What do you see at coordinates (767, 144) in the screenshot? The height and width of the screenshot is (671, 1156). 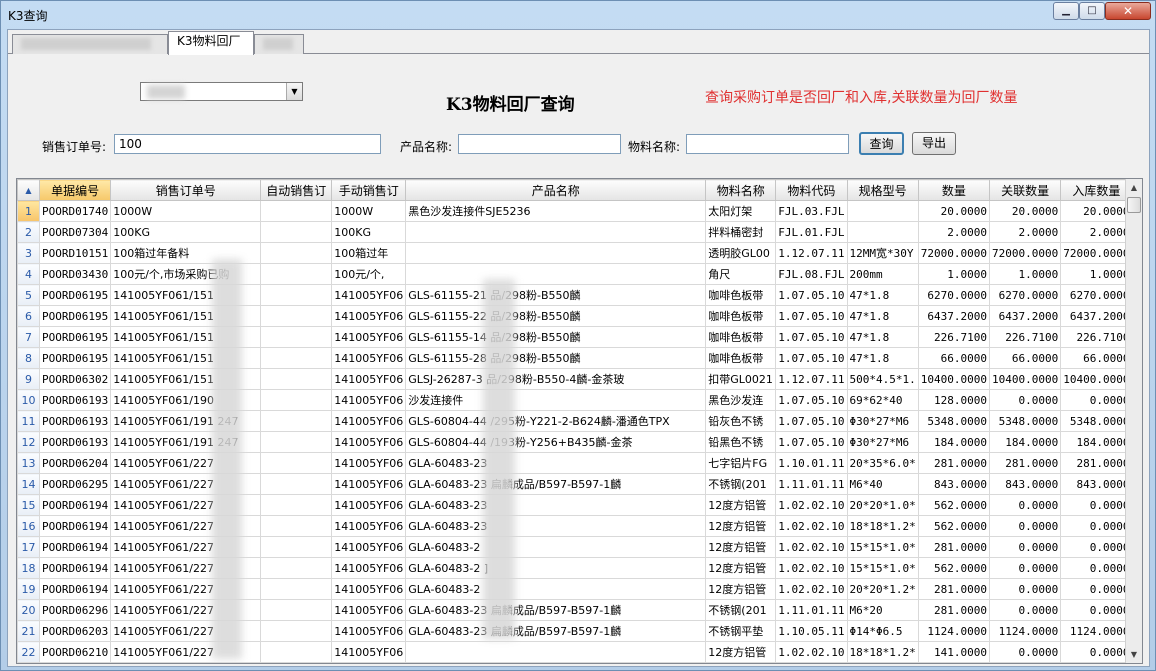 I see `material-name-input` at bounding box center [767, 144].